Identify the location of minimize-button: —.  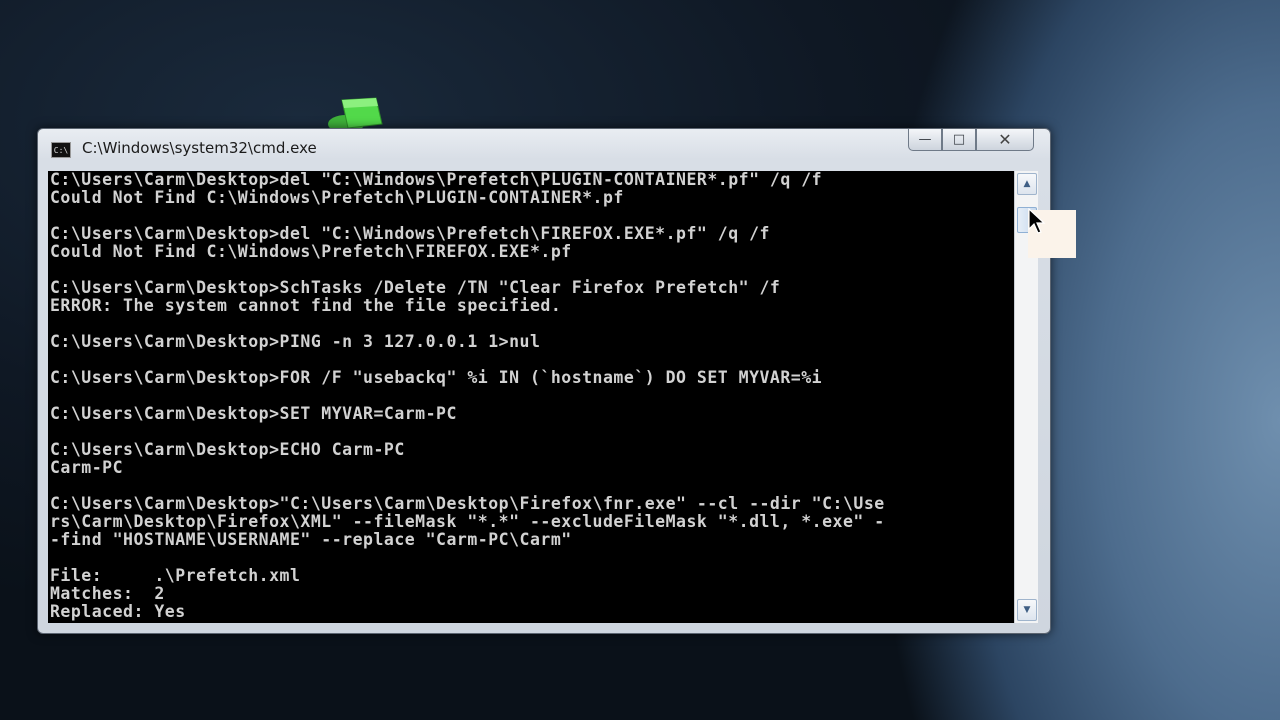
(925, 140).